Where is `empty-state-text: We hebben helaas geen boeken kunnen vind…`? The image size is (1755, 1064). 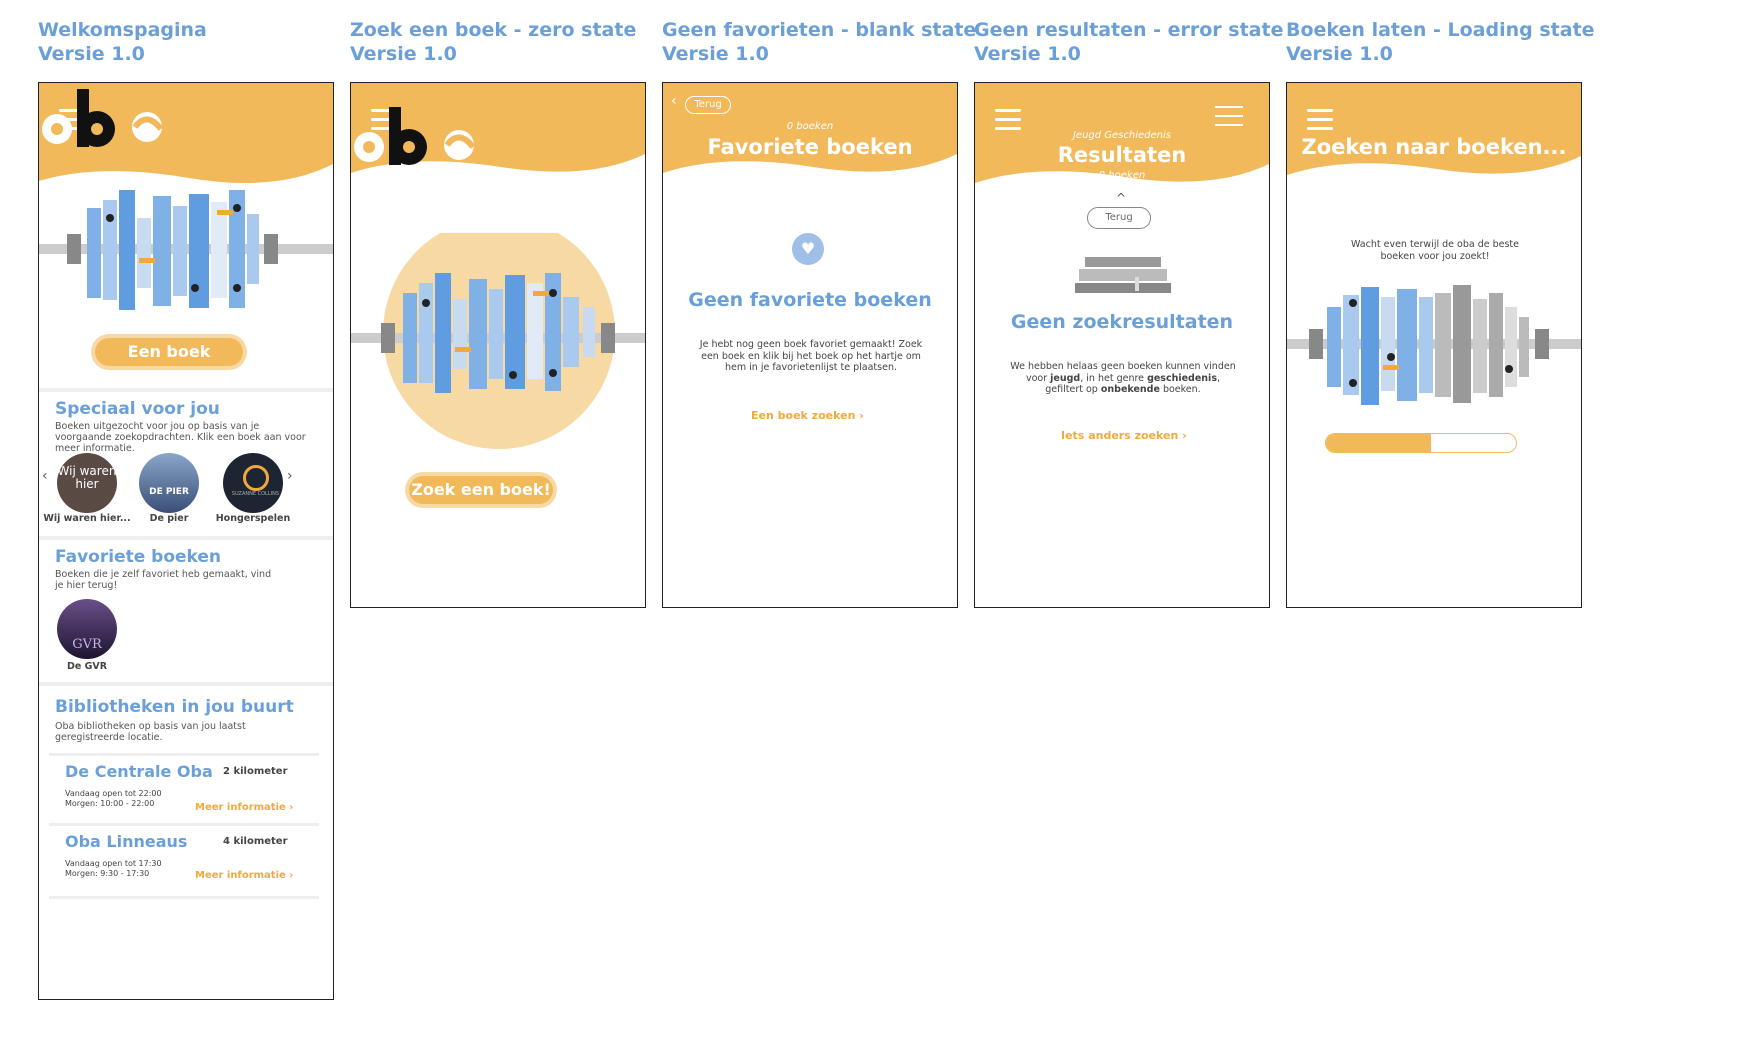 empty-state-text: We hebben helaas geen boeken kunnen vind… is located at coordinates (1123, 378).